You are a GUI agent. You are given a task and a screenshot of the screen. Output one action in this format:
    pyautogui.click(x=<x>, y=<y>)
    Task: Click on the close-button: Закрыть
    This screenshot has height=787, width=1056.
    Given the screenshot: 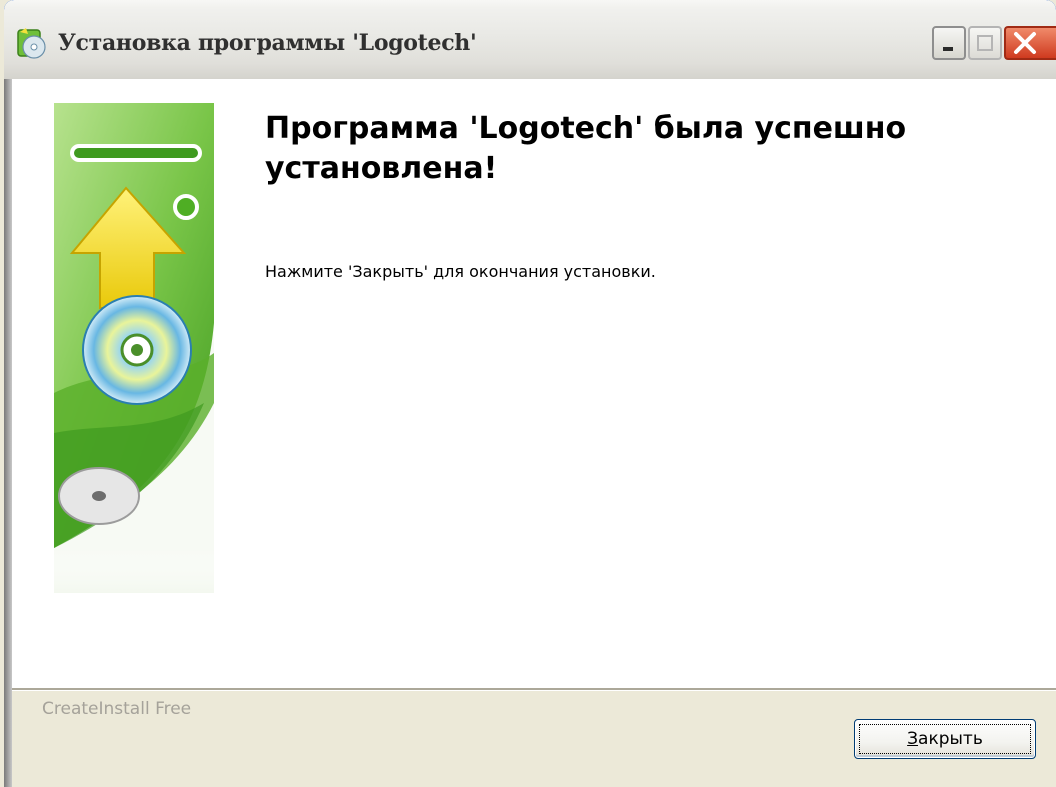 What is the action you would take?
    pyautogui.click(x=945, y=739)
    